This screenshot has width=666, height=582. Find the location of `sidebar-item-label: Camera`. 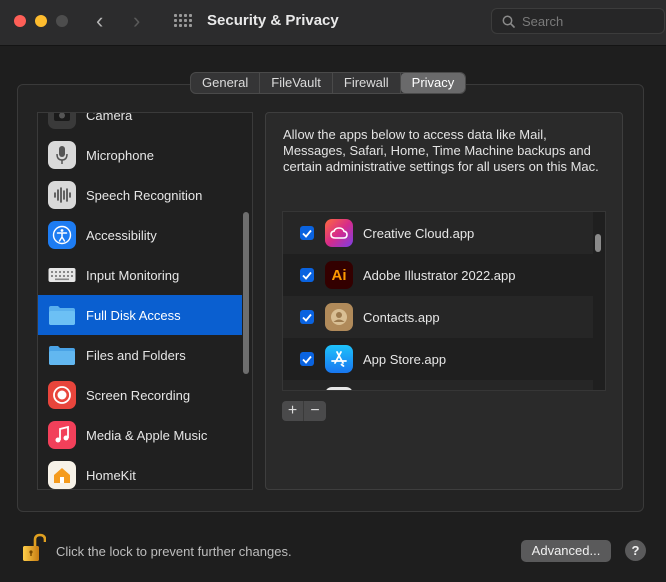

sidebar-item-label: Camera is located at coordinates (109, 117).